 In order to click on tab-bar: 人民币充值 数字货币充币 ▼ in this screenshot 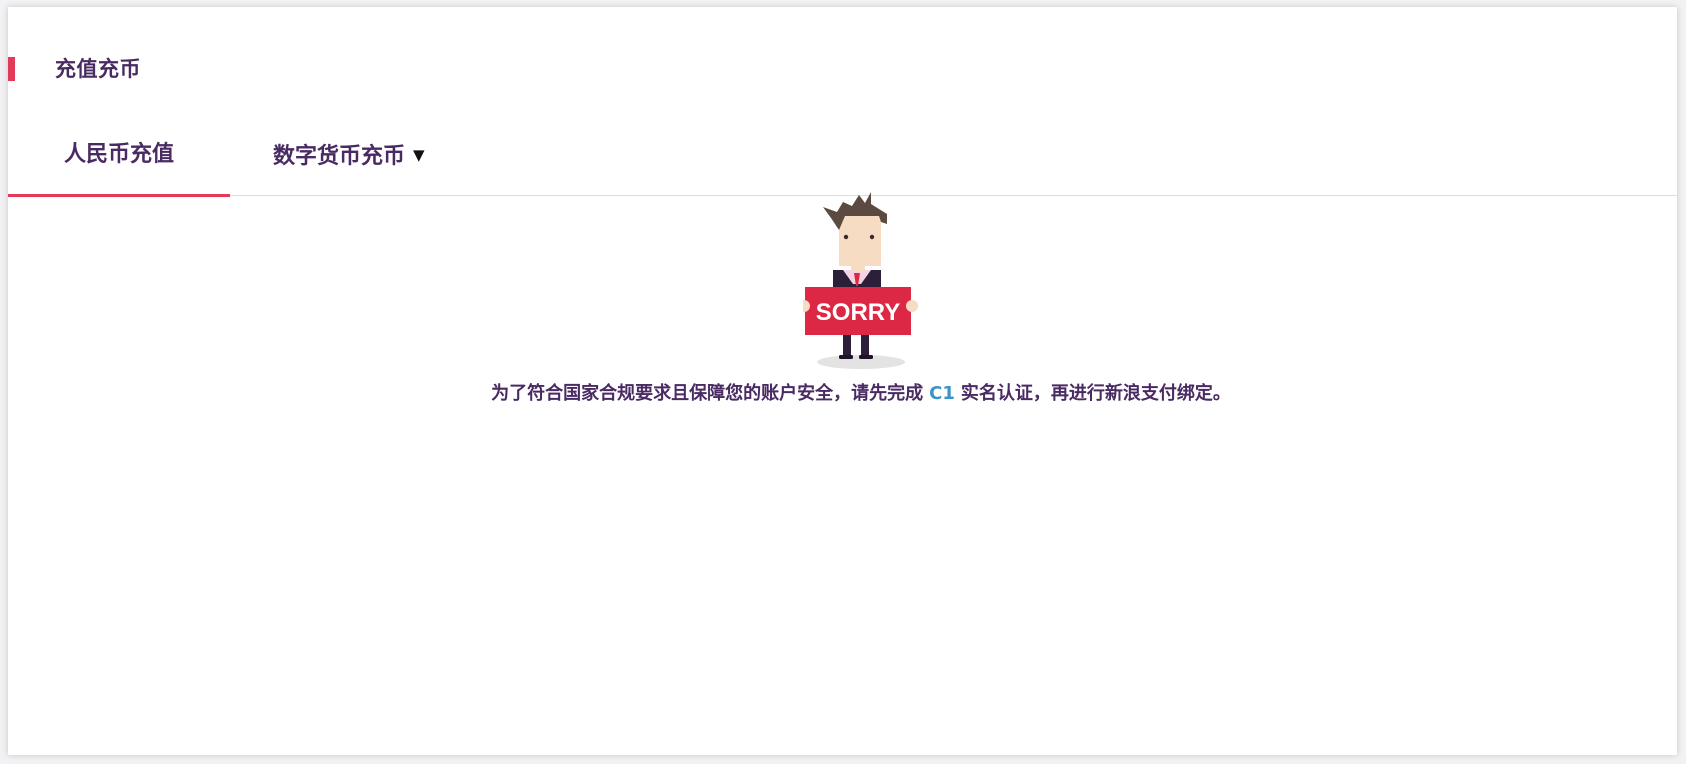, I will do `click(842, 162)`.